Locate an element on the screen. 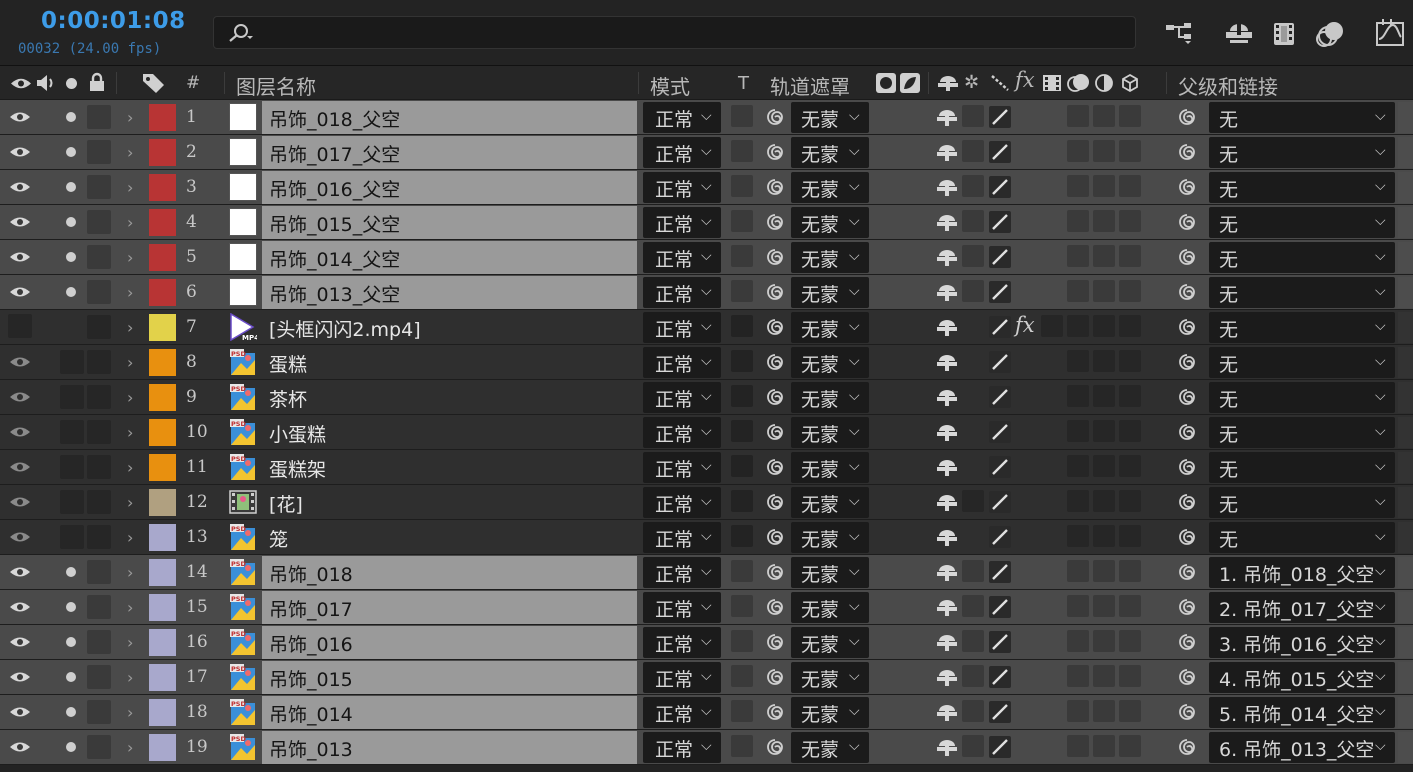 The image size is (1413, 772). effects-header-icon: fx is located at coordinates (1025, 80).